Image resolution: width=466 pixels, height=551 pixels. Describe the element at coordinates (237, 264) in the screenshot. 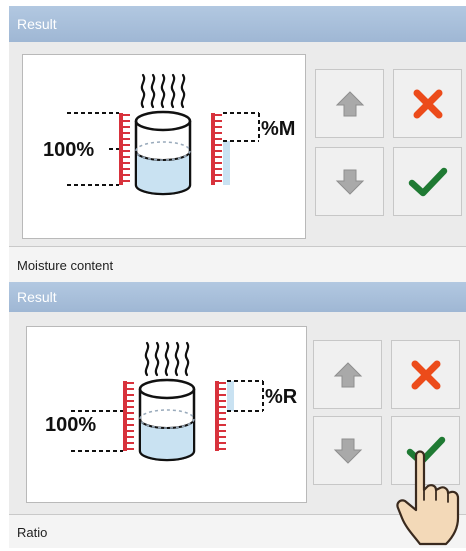

I see `footer-label: Moisture content` at that location.